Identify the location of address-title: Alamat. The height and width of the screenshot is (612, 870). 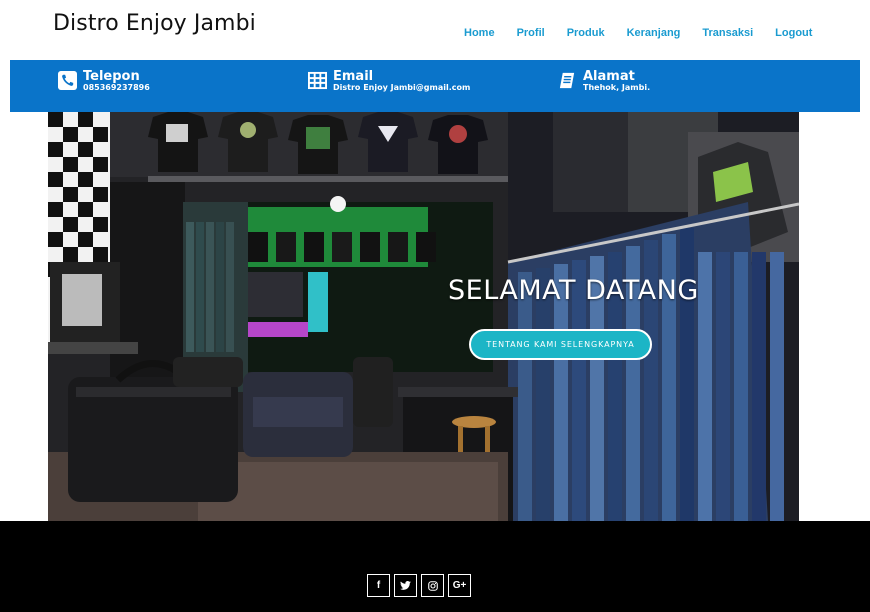
(609, 76).